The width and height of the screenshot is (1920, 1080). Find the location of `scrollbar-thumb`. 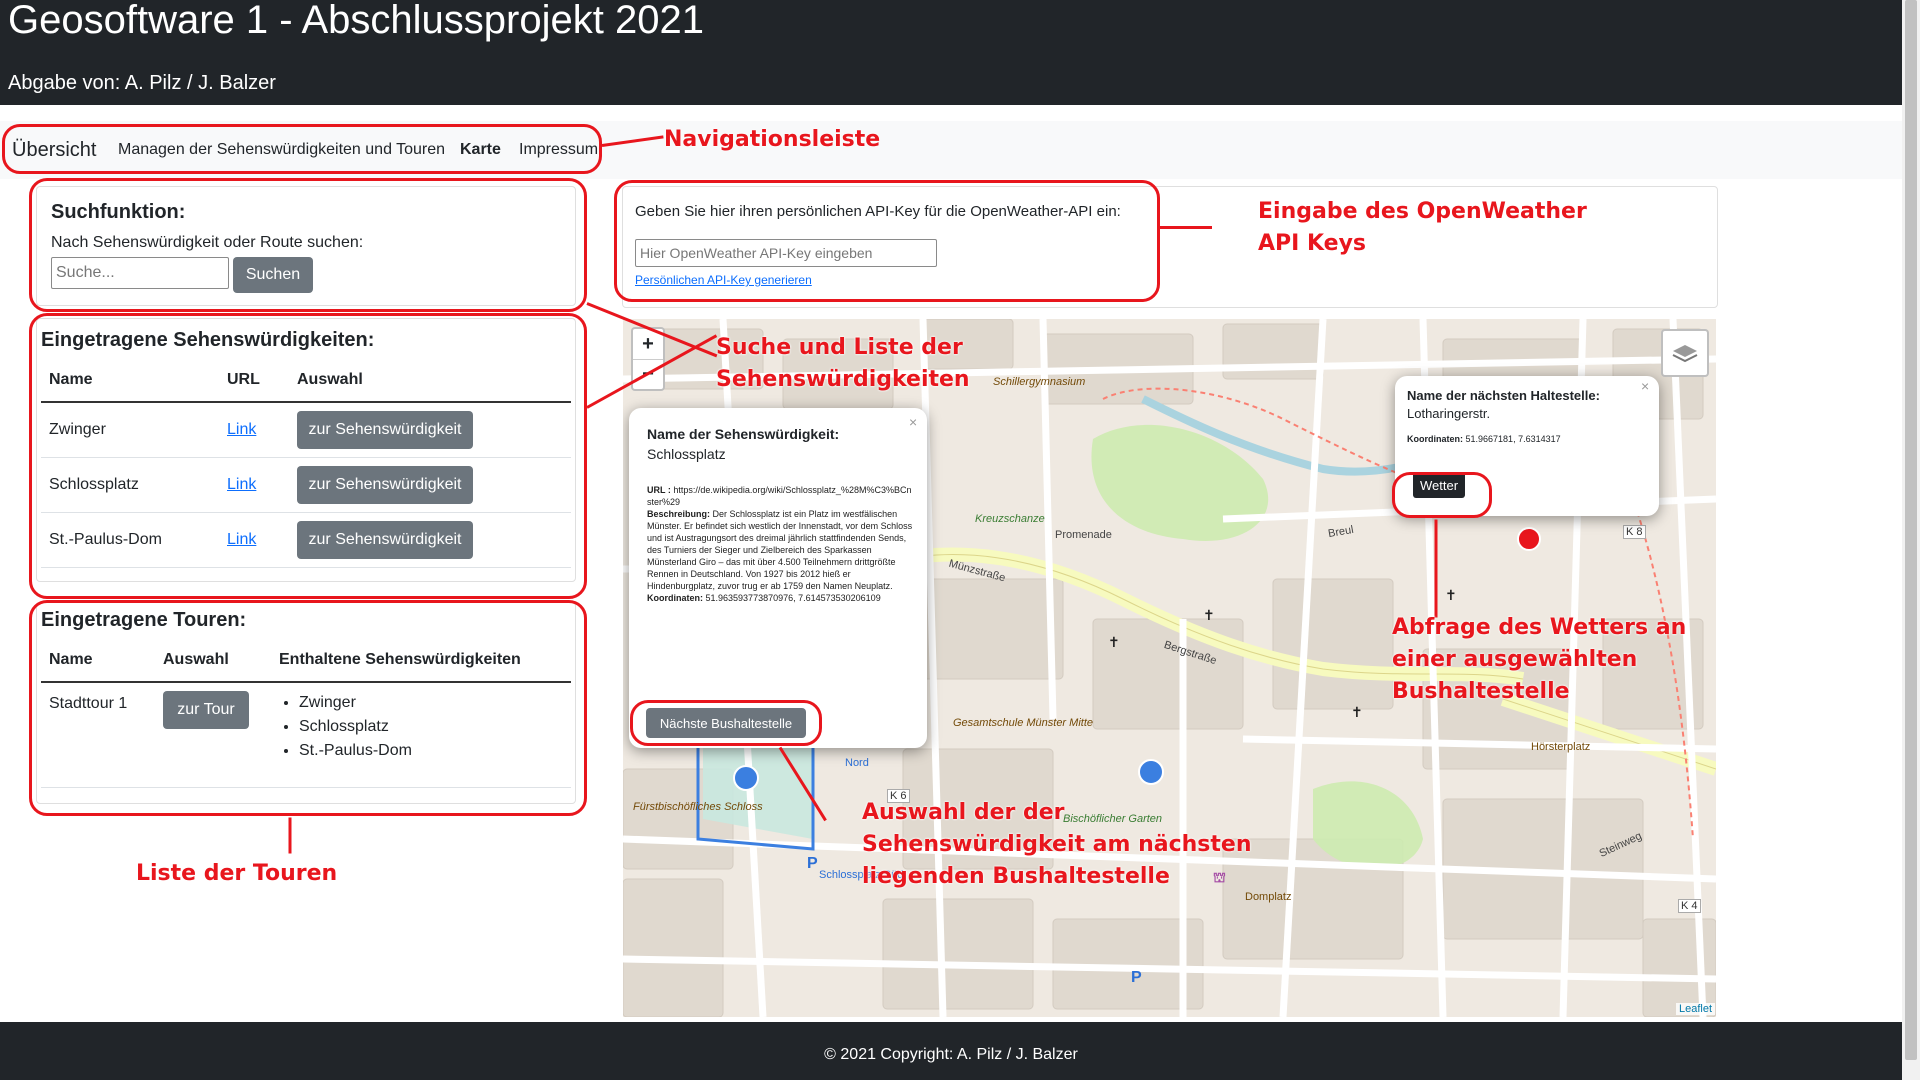

scrollbar-thumb is located at coordinates (1911, 530).